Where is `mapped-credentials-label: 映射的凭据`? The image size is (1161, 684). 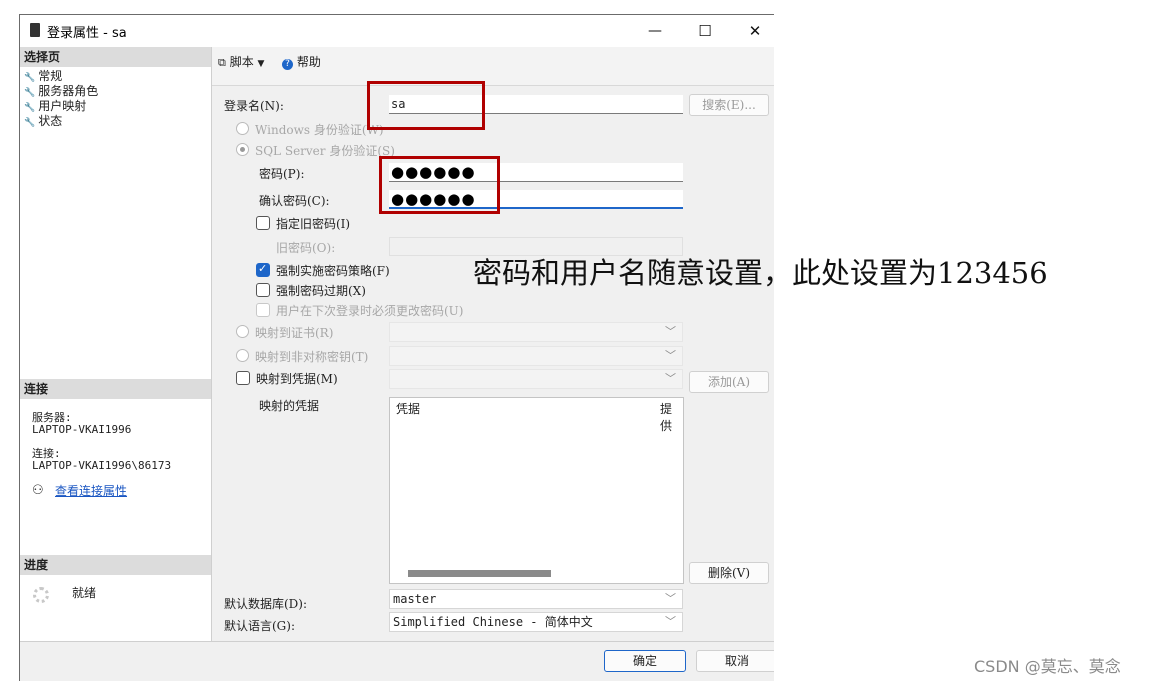
mapped-credentials-label: 映射的凭据 is located at coordinates (289, 406).